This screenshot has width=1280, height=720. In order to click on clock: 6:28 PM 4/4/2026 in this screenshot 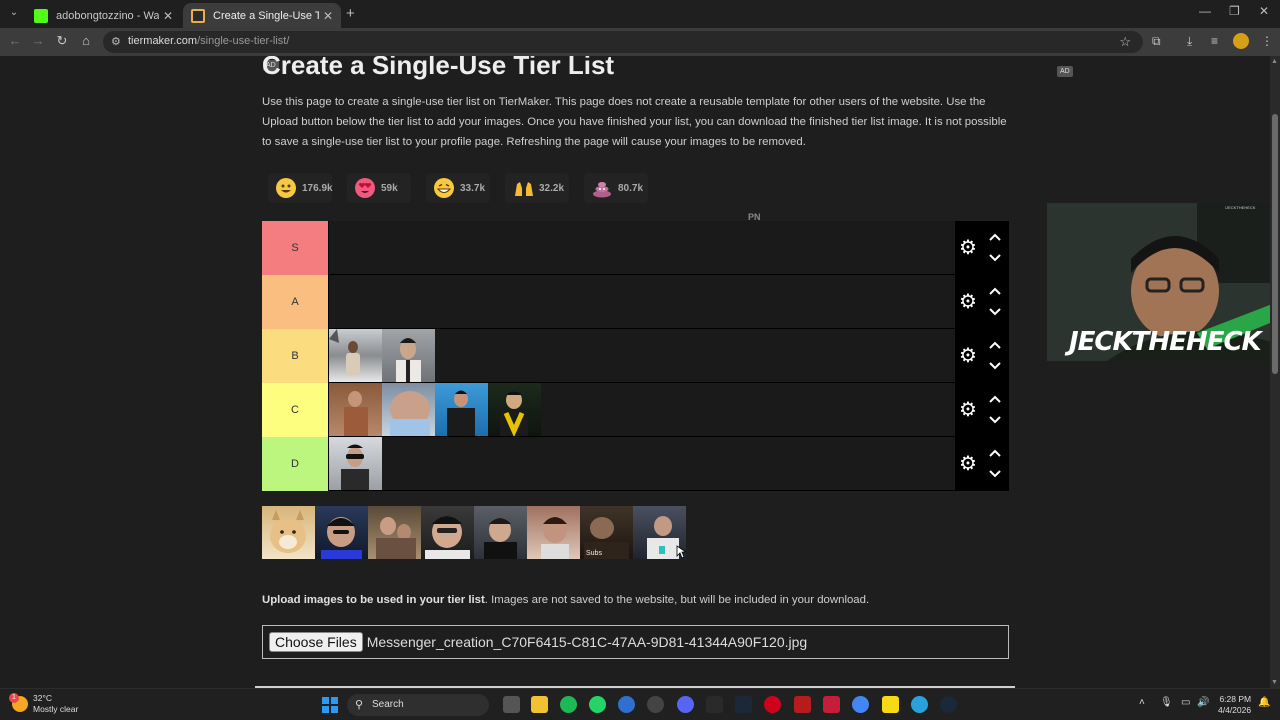, I will do `click(1234, 705)`.